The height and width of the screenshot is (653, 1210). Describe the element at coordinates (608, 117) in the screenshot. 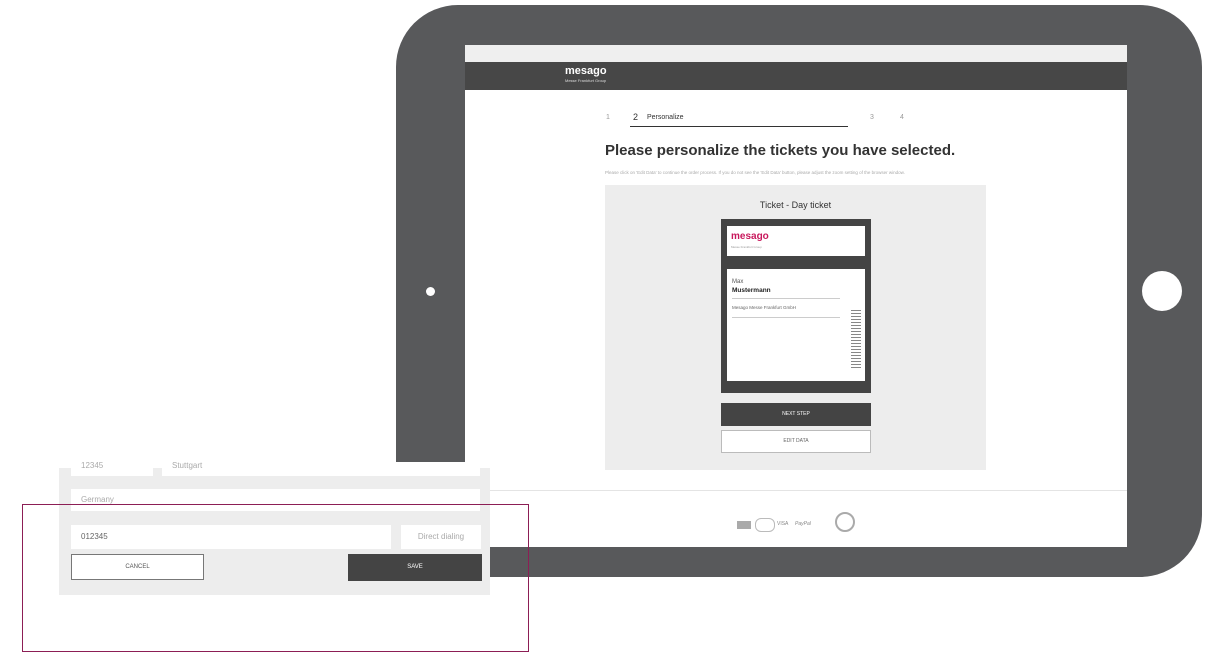

I see `step-1: 1` at that location.